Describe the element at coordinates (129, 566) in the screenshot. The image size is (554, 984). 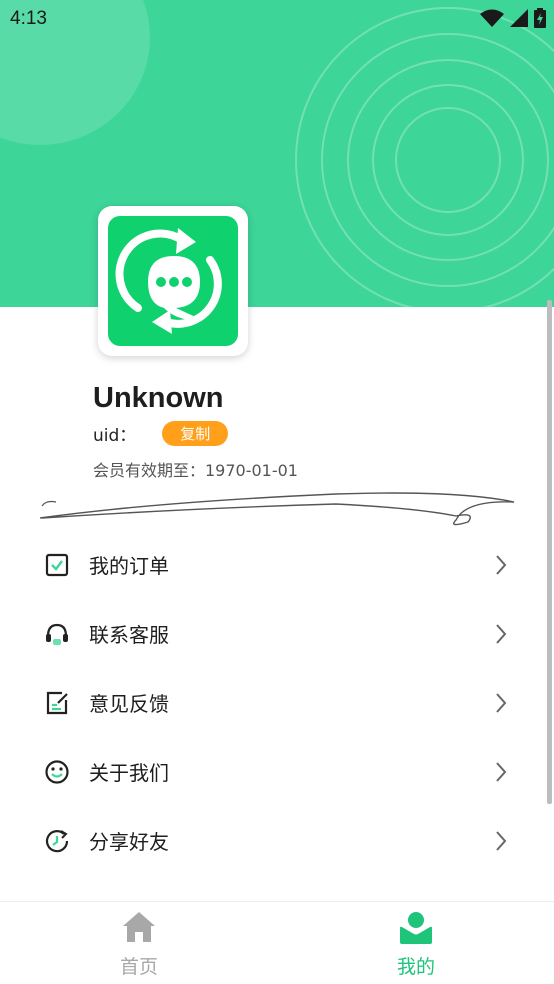
I see `menu-label-orders: 我的订单` at that location.